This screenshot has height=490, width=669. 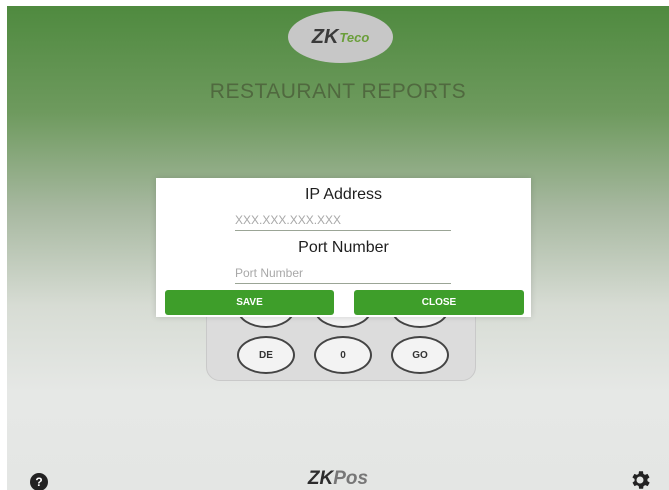 I want to click on keypad-key-go: GO, so click(x=420, y=355).